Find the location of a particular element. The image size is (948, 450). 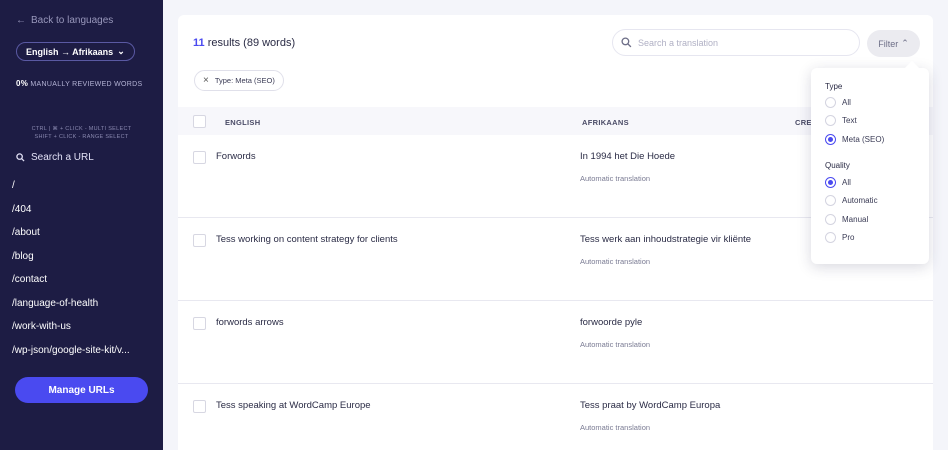

type-heading: Type is located at coordinates (834, 86).